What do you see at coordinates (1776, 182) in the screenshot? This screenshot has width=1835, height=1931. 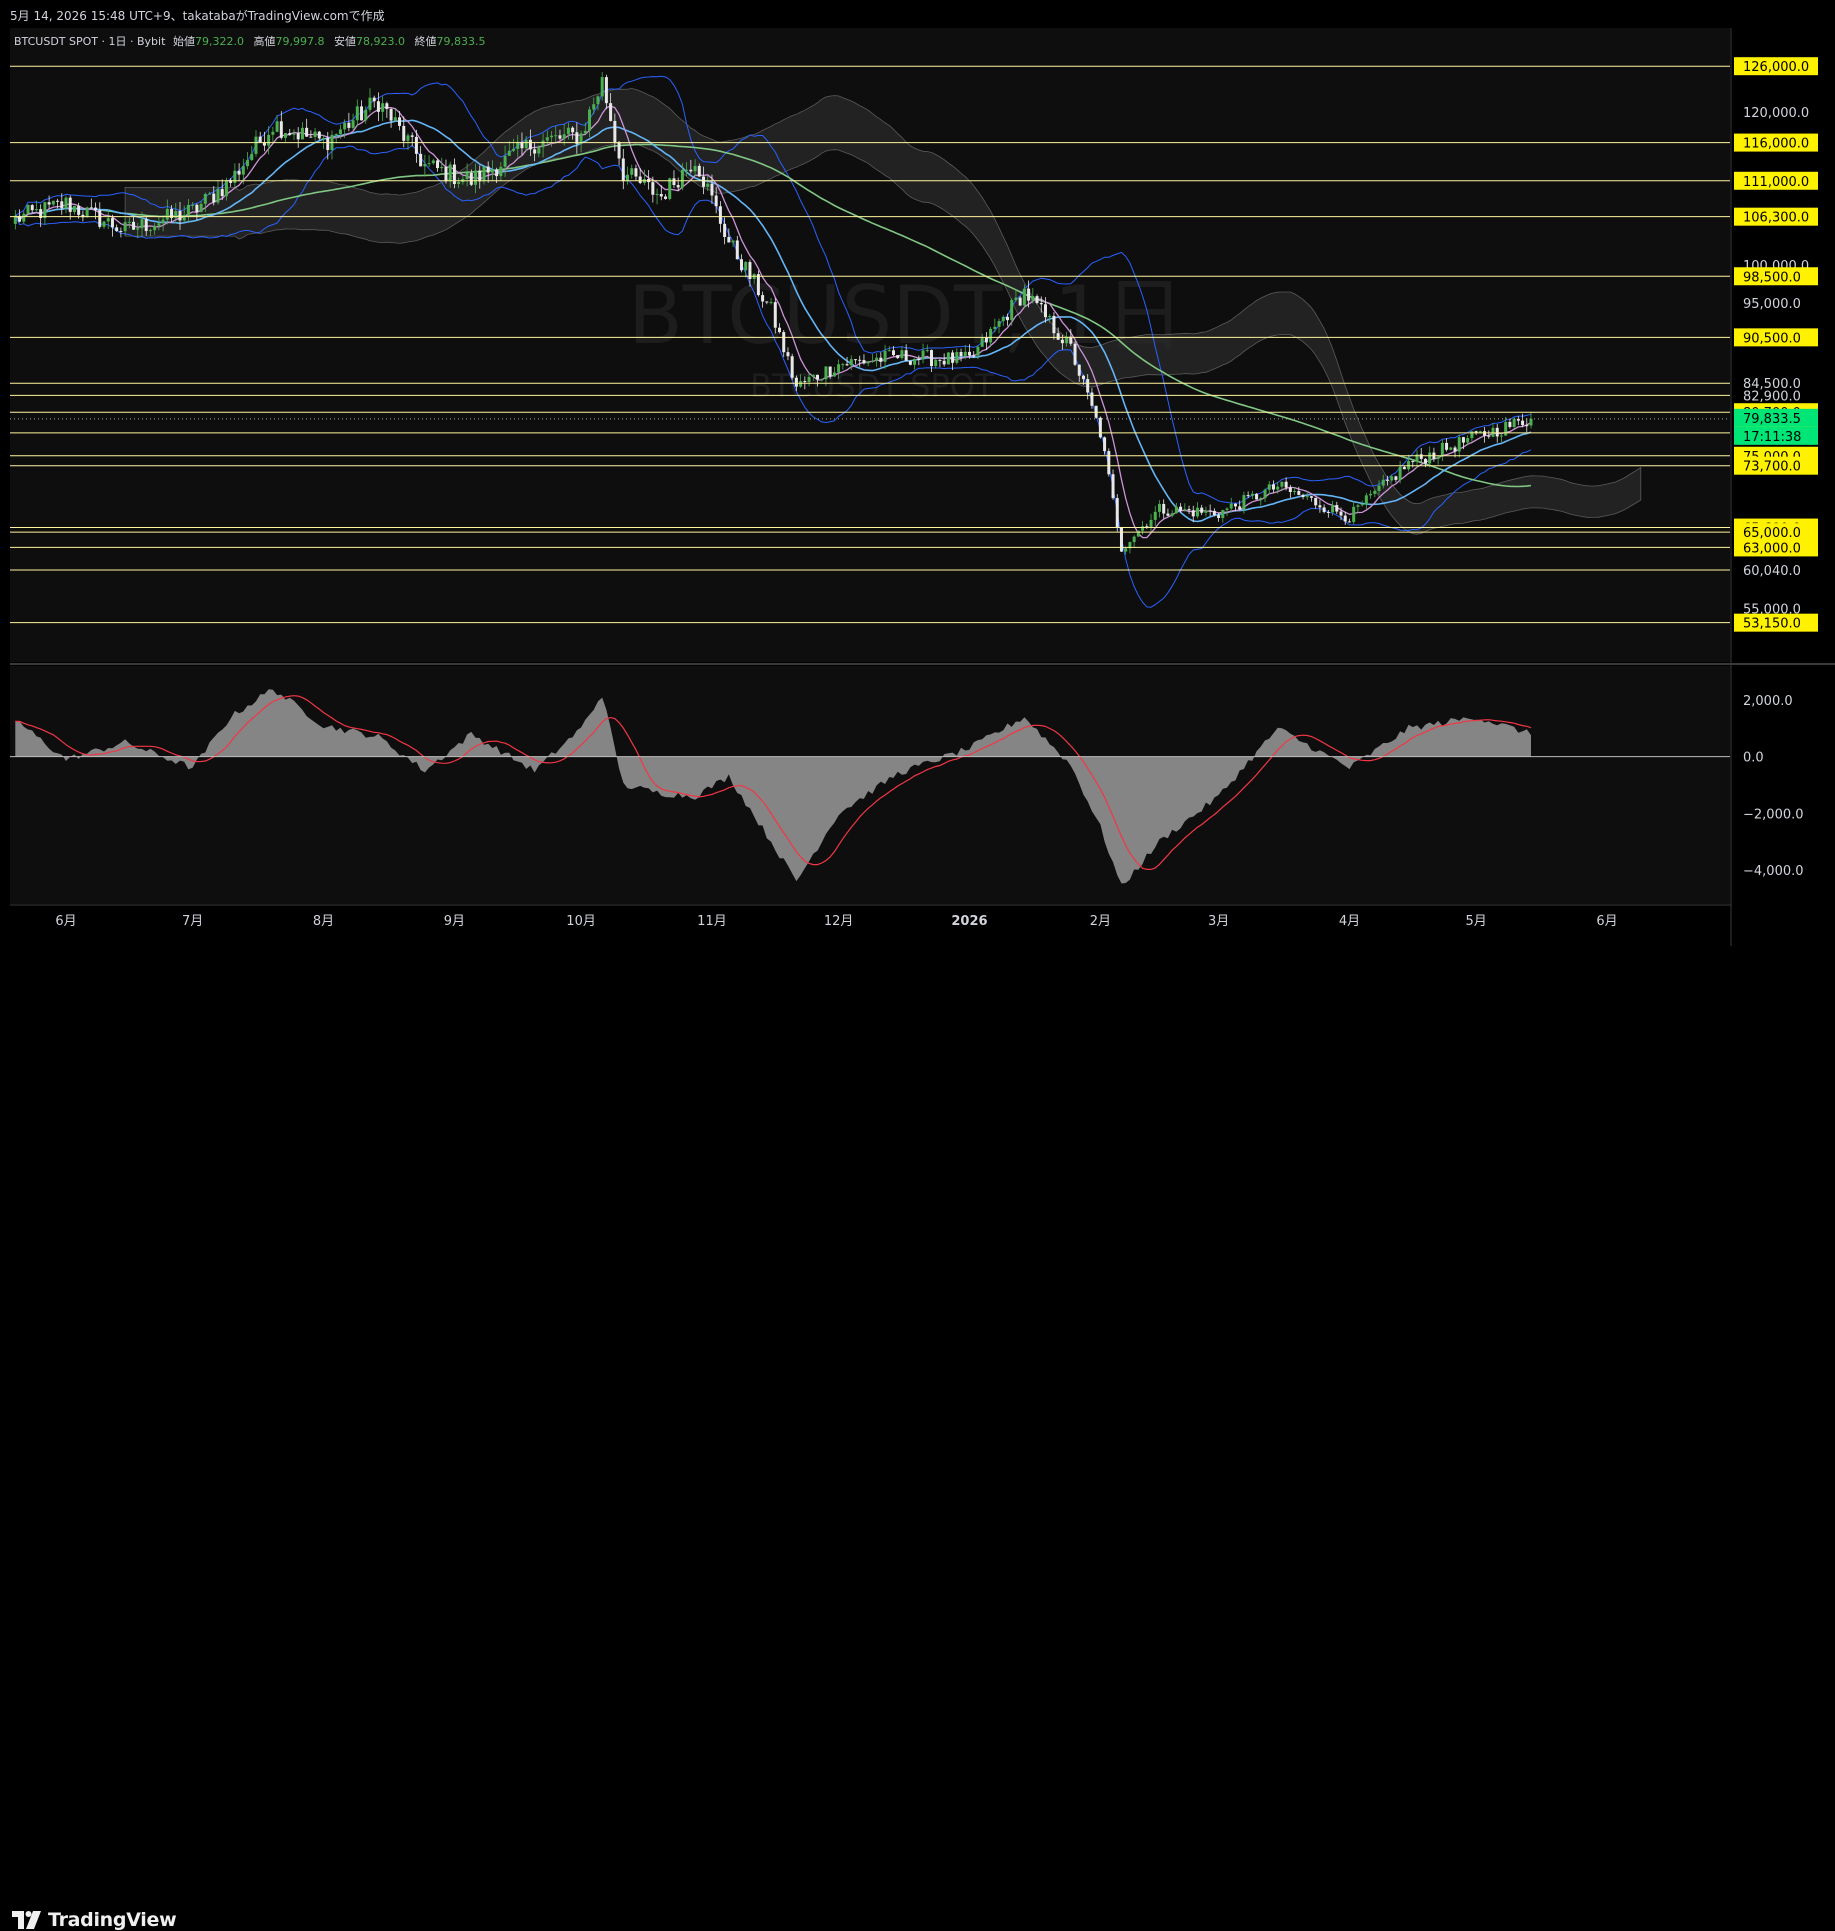 I see `level-badge: 111,000.0` at bounding box center [1776, 182].